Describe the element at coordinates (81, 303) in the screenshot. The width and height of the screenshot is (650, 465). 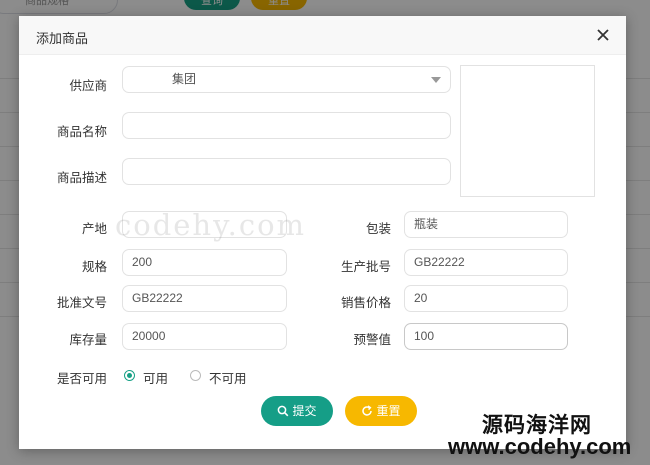
I see `approval-label: 批准文号` at that location.